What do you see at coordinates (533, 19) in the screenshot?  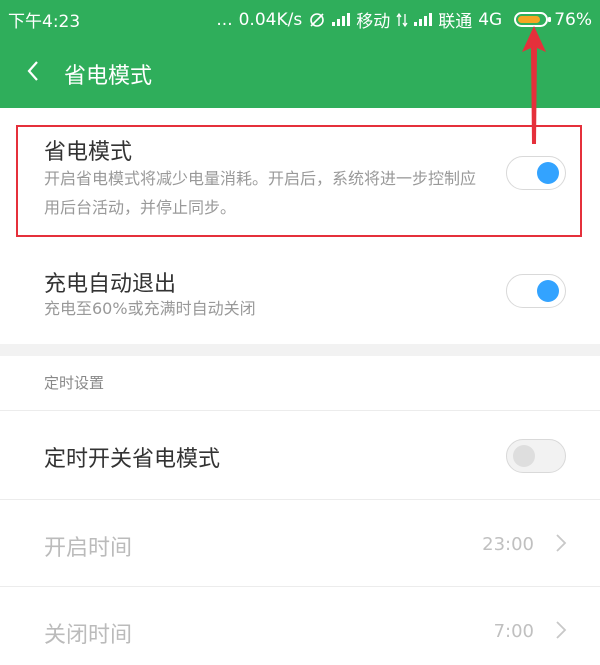 I see `battery-icon` at bounding box center [533, 19].